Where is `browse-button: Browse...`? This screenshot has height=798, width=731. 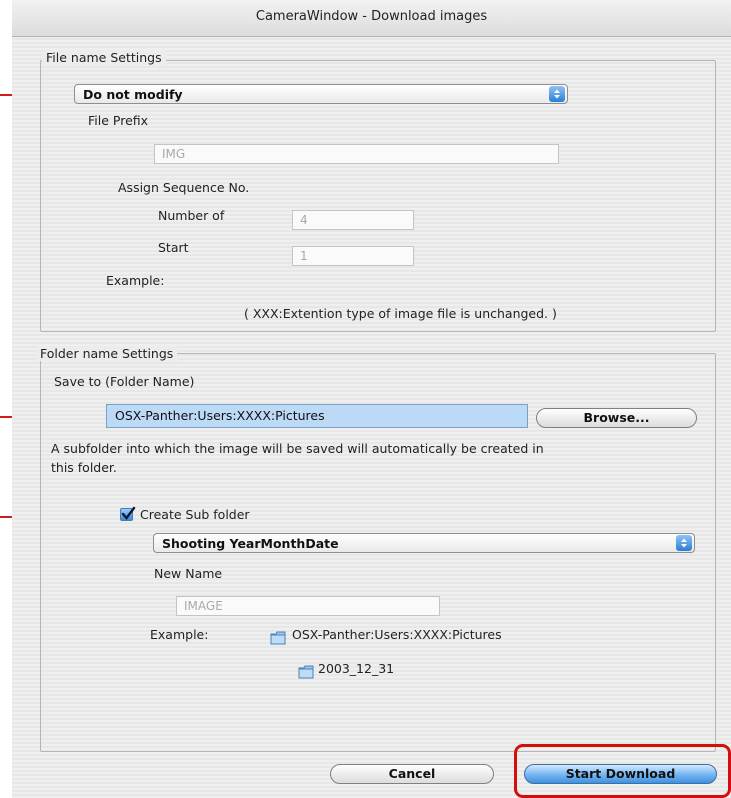 browse-button: Browse... is located at coordinates (616, 418).